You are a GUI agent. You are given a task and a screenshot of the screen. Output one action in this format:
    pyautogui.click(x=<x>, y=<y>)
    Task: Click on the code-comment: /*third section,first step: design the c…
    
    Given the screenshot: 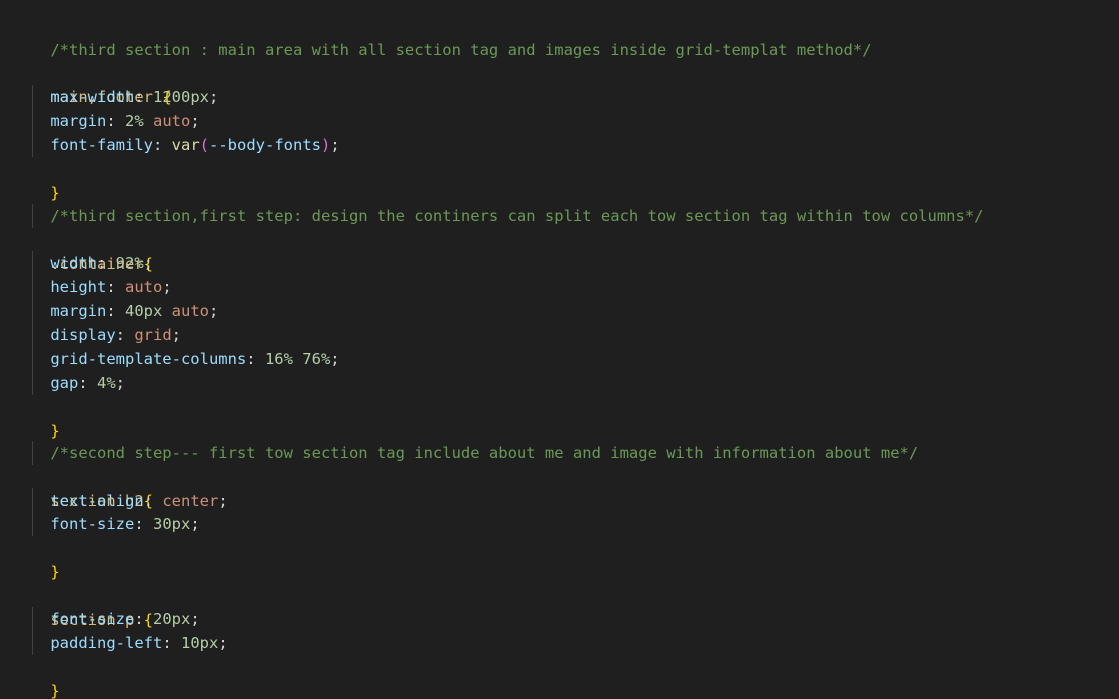 What is the action you would take?
    pyautogui.click(x=517, y=216)
    